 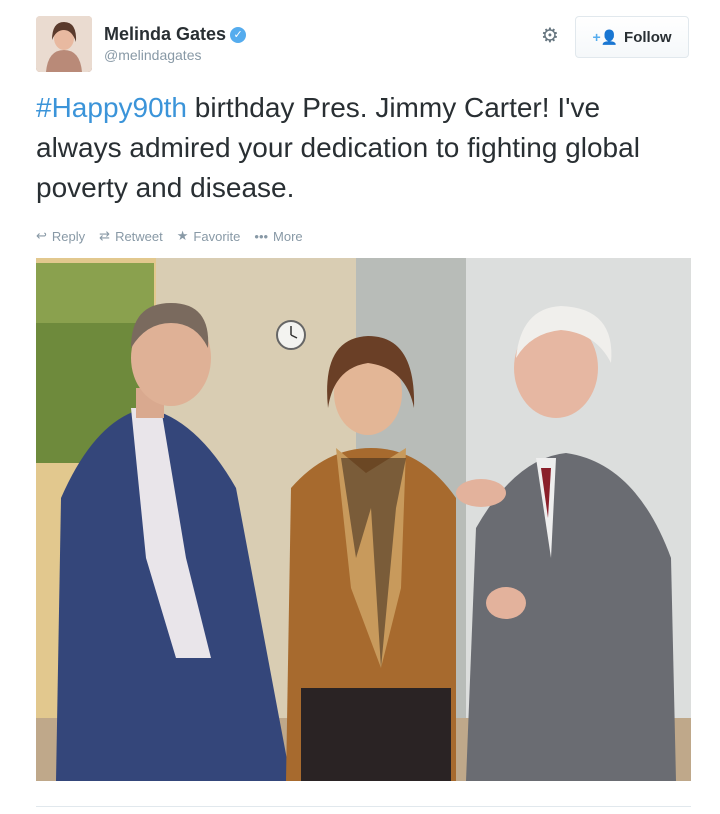 I want to click on favorite-label: Favorite, so click(x=217, y=236).